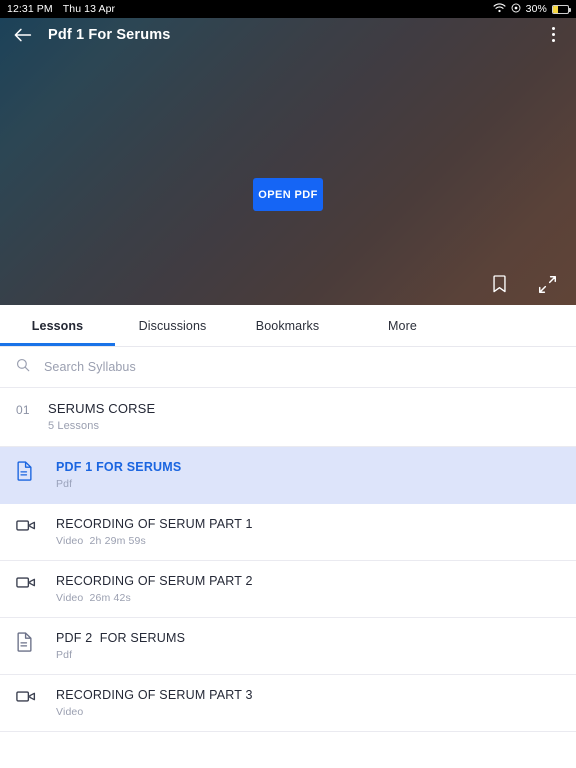 The height and width of the screenshot is (768, 576). I want to click on list-item-title: RECORDING OF SERUM PART 2, so click(154, 581).